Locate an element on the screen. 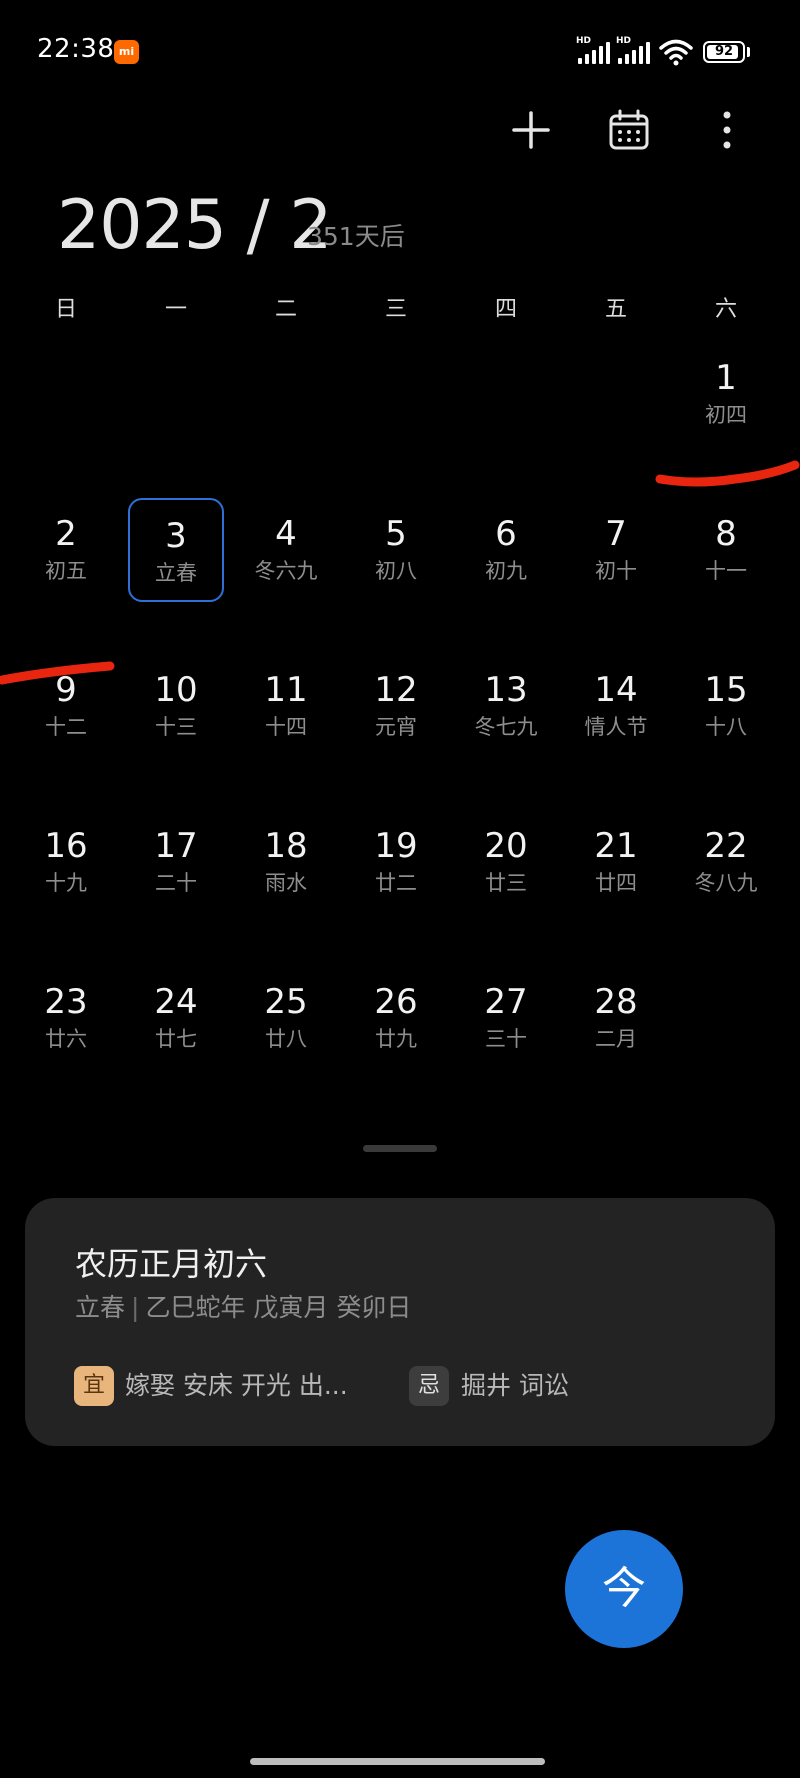 The width and height of the screenshot is (800, 1778). day-cell: 27 三十 is located at coordinates (506, 1018).